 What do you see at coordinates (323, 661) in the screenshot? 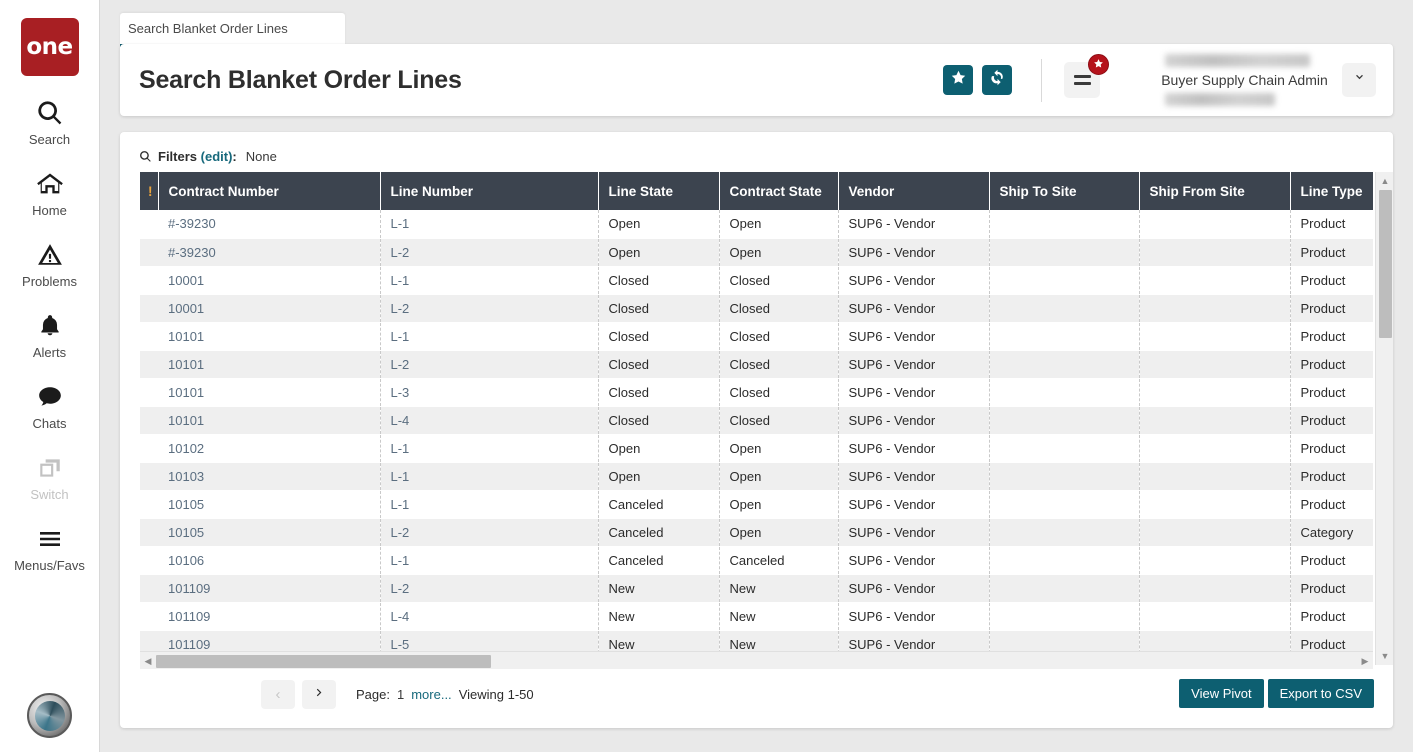
I see `horizontal-scrollbar-thumb` at bounding box center [323, 661].